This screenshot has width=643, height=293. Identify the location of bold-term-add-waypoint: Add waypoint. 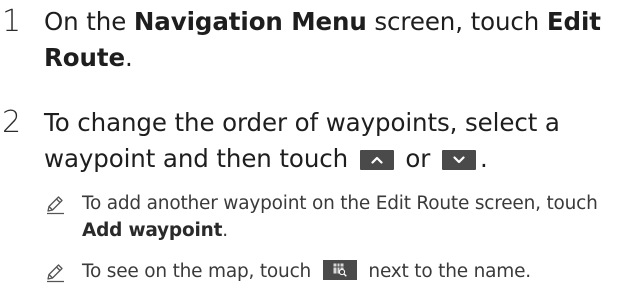
(152, 230).